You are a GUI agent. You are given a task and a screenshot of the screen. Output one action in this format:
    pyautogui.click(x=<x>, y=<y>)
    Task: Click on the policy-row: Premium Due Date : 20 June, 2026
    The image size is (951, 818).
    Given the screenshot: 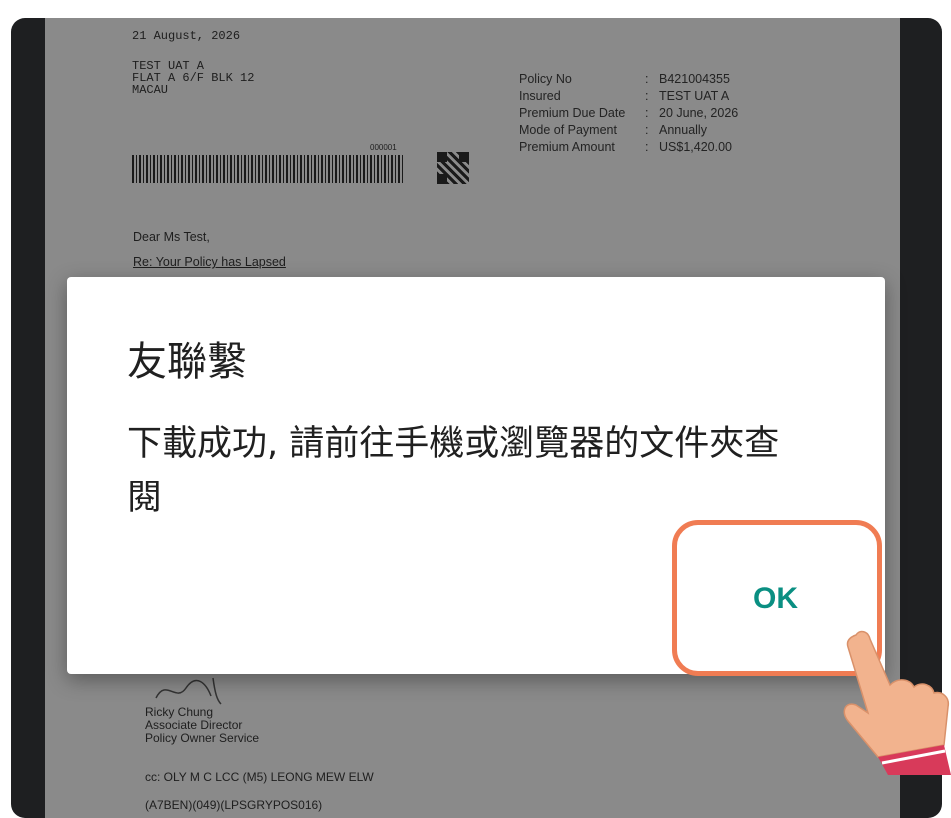 What is the action you would take?
    pyautogui.click(x=628, y=112)
    